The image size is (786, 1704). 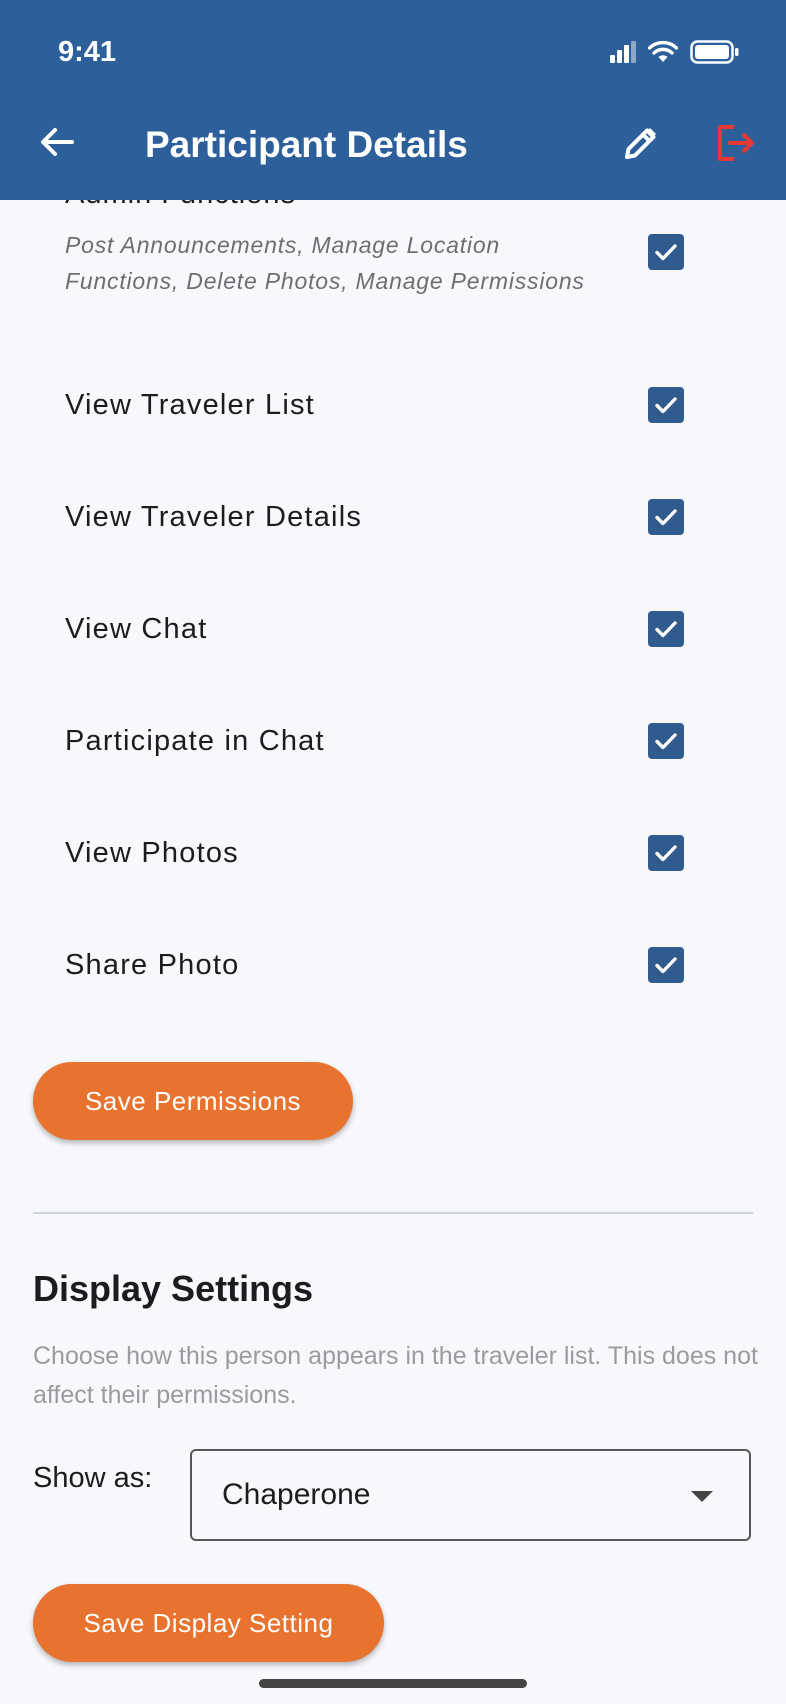 What do you see at coordinates (393, 405) in the screenshot?
I see `permission-row-view-traveler-list: View Traveler List` at bounding box center [393, 405].